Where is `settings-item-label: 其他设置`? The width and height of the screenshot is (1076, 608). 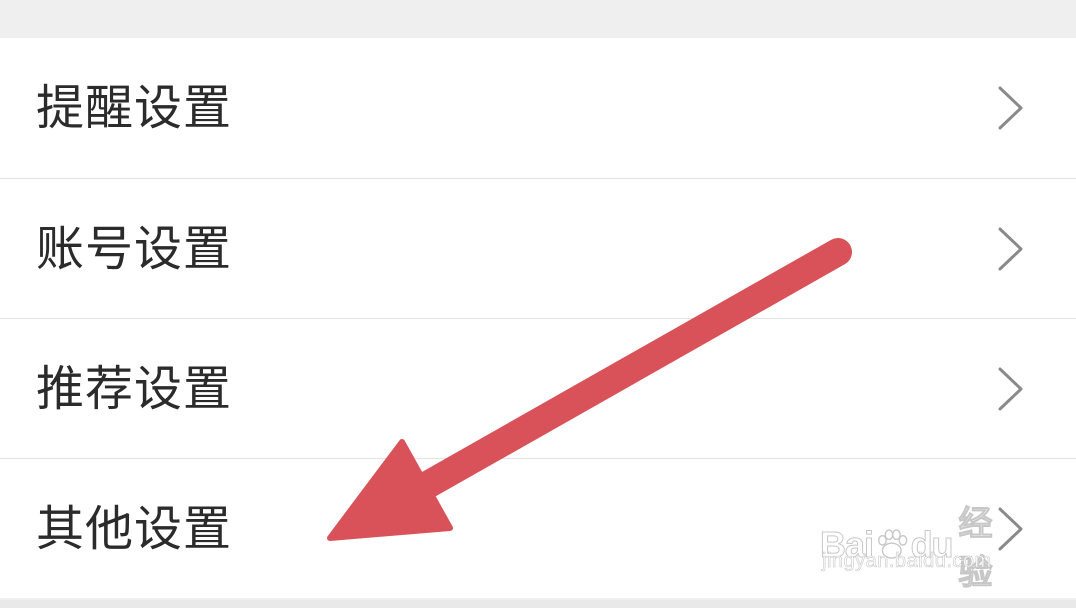 settings-item-label: 其他设置 is located at coordinates (134, 528).